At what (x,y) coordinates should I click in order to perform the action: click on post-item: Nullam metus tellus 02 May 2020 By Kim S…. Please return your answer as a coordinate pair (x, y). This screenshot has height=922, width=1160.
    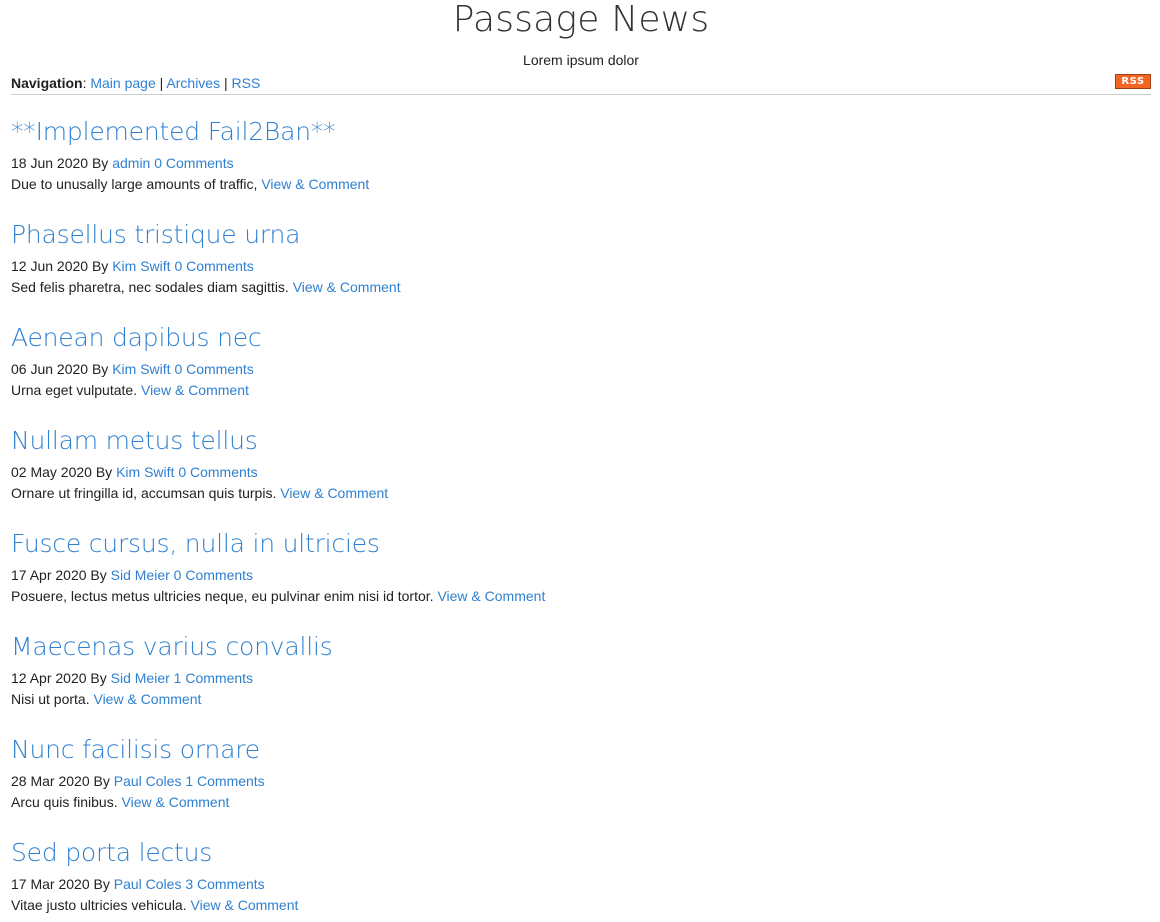
    Looking at the image, I should click on (581, 477).